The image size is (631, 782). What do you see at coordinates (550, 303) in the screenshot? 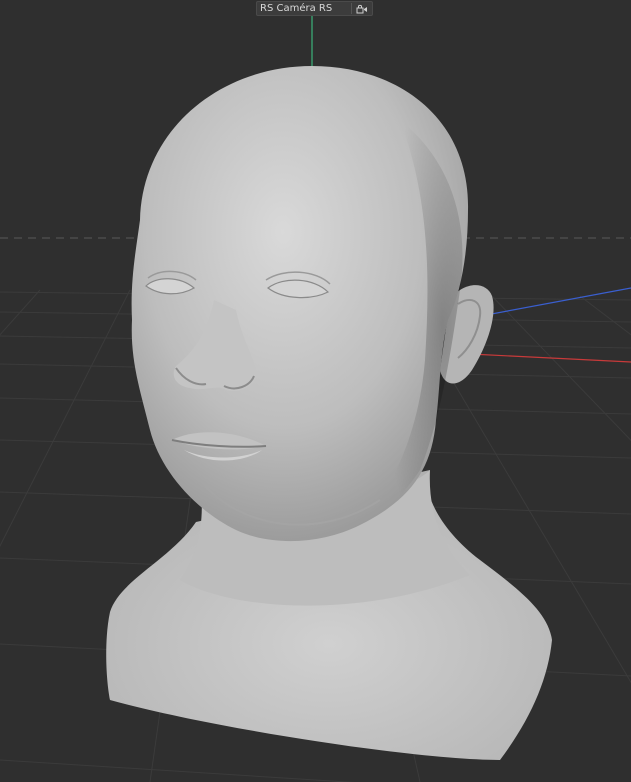
I see `z-axis` at bounding box center [550, 303].